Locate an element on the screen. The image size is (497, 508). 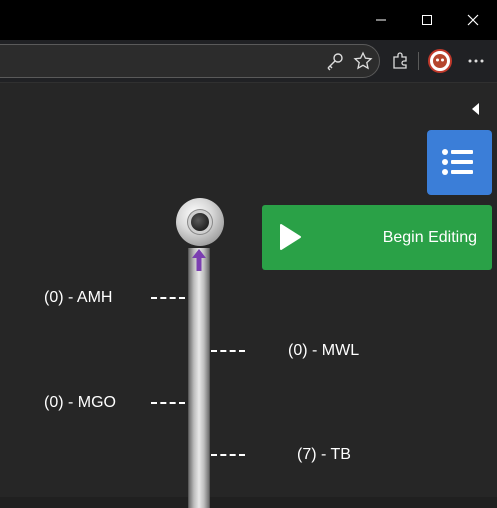
list-icon is located at coordinates (457, 162).